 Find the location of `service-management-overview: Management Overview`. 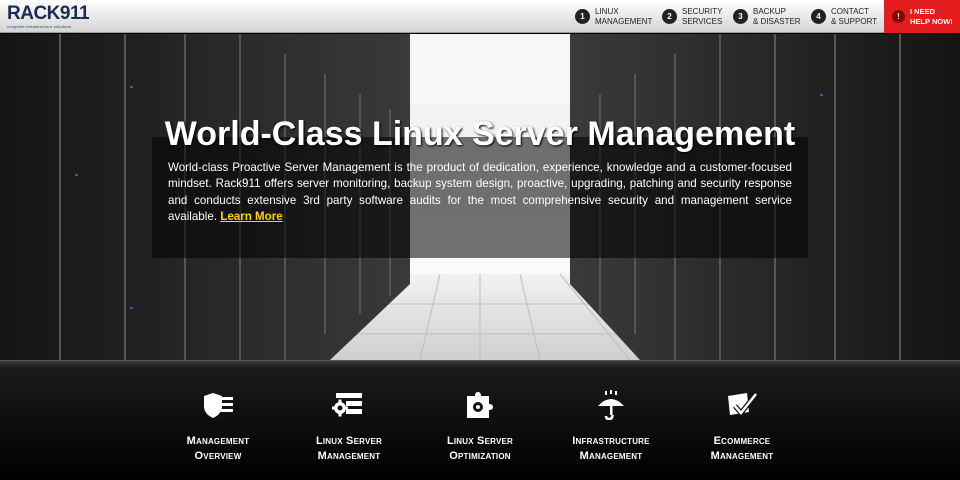

service-management-overview: Management Overview is located at coordinates (218, 427).